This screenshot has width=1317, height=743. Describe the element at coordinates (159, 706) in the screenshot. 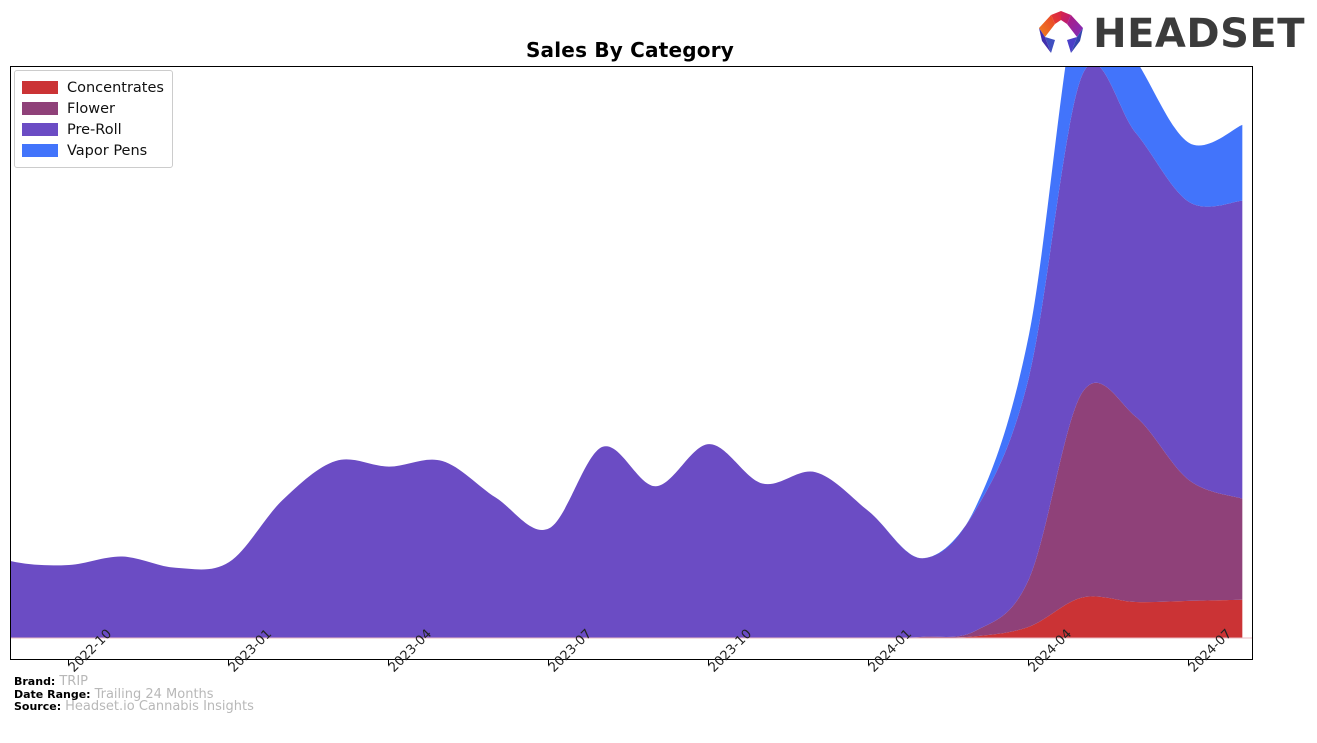

I see `footer-value: Headset.io Cannabis Insights` at that location.